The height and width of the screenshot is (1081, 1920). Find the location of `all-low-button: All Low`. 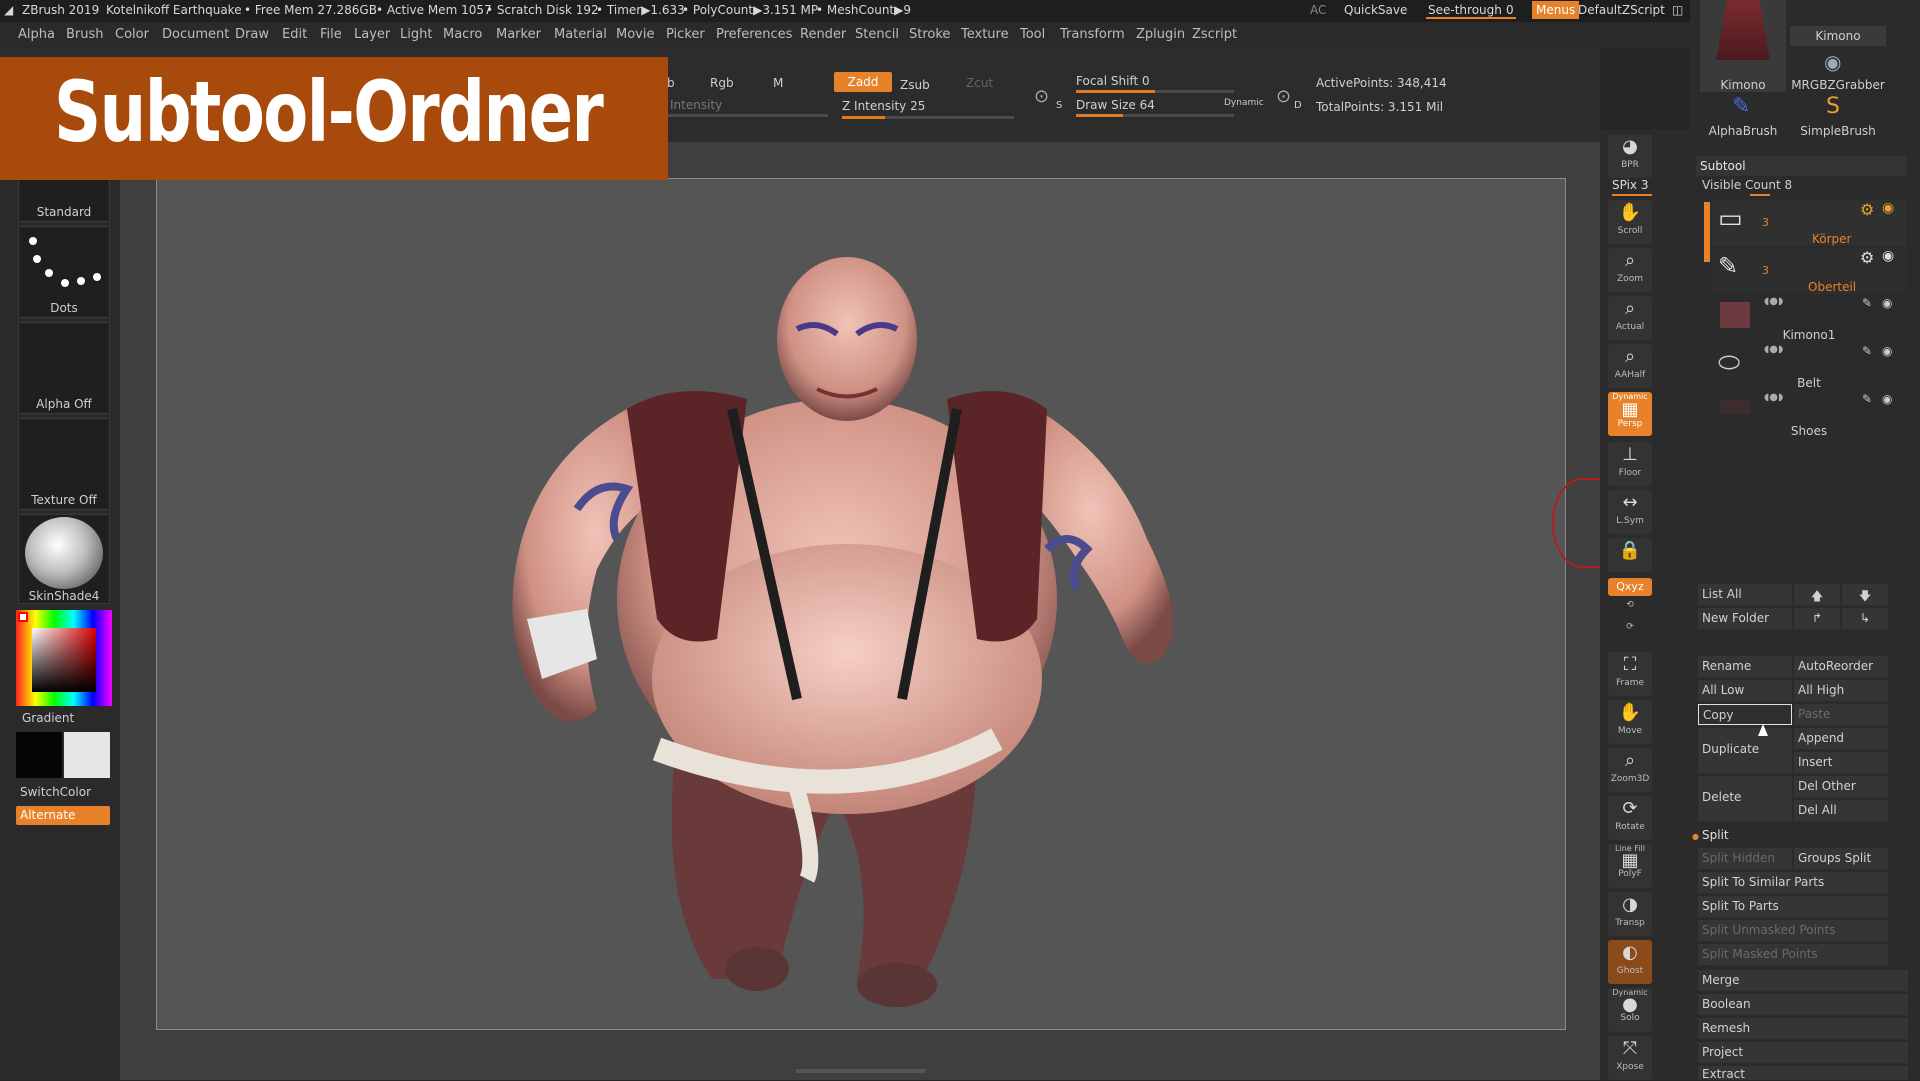

all-low-button: All Low is located at coordinates (1745, 690).